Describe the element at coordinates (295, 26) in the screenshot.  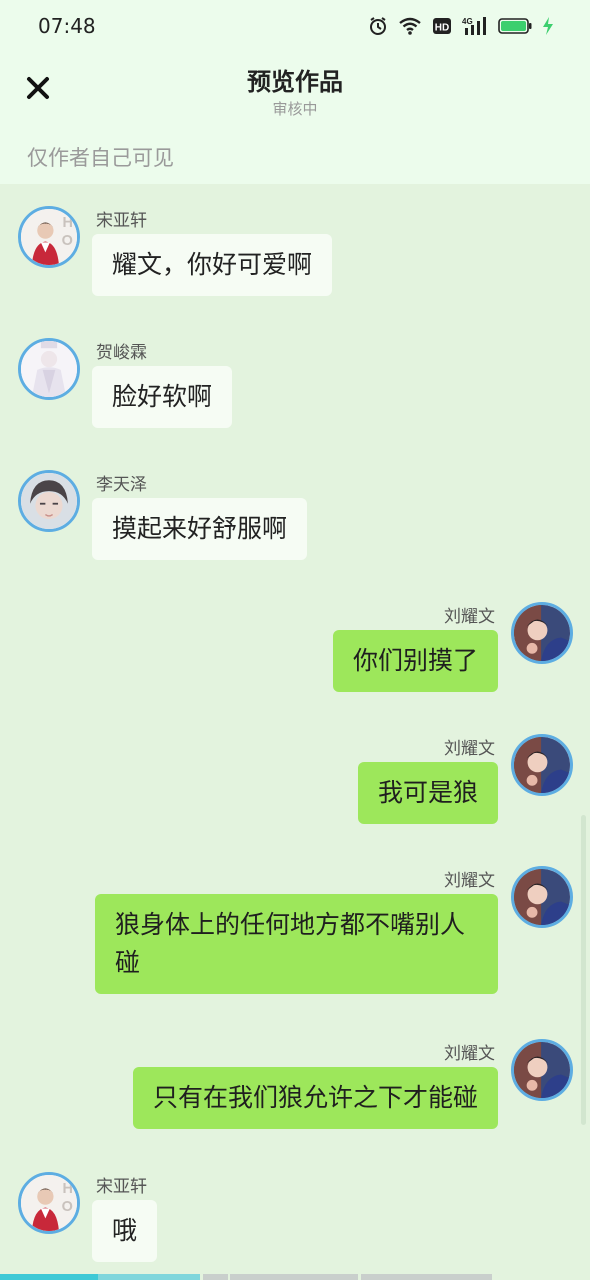
I see `status-bar: 07:48 HD 4G` at that location.